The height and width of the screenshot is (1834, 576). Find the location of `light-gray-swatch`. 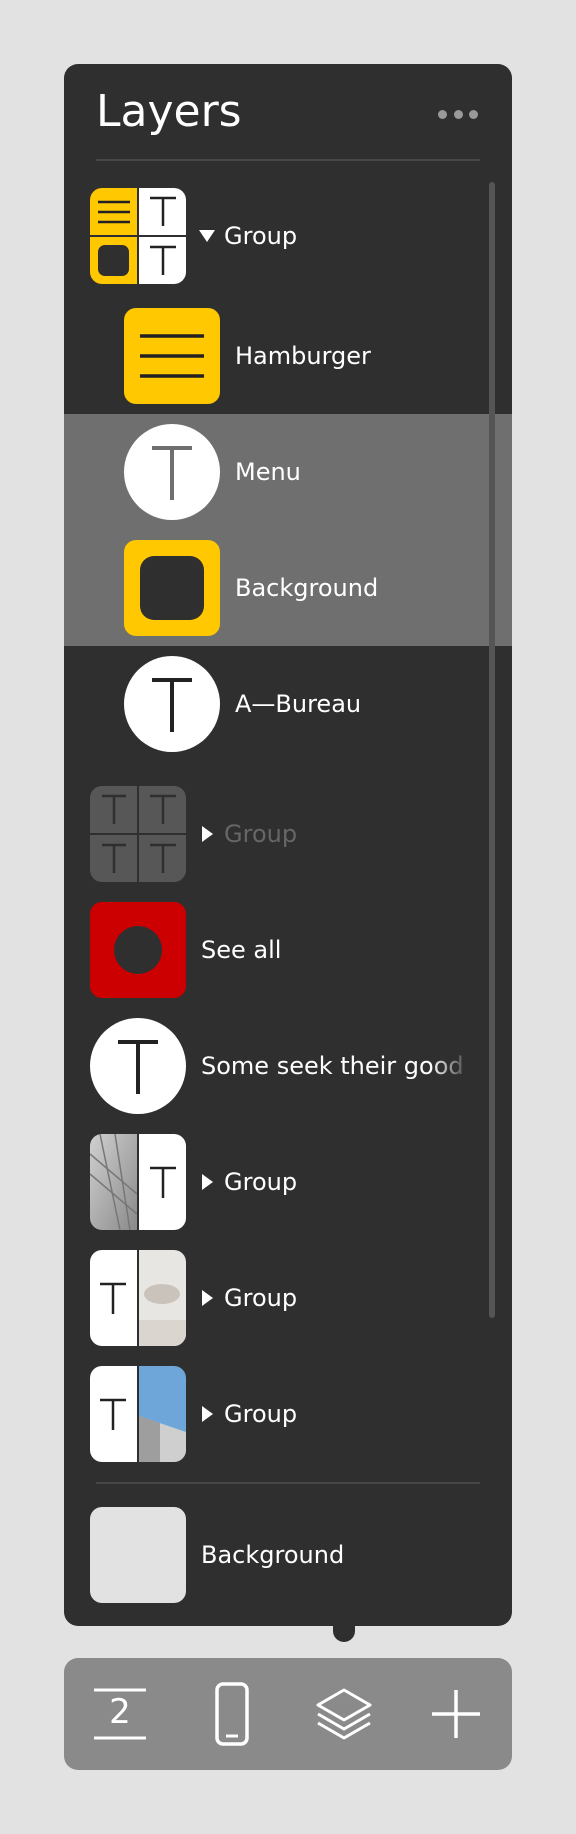

light-gray-swatch is located at coordinates (138, 1555).